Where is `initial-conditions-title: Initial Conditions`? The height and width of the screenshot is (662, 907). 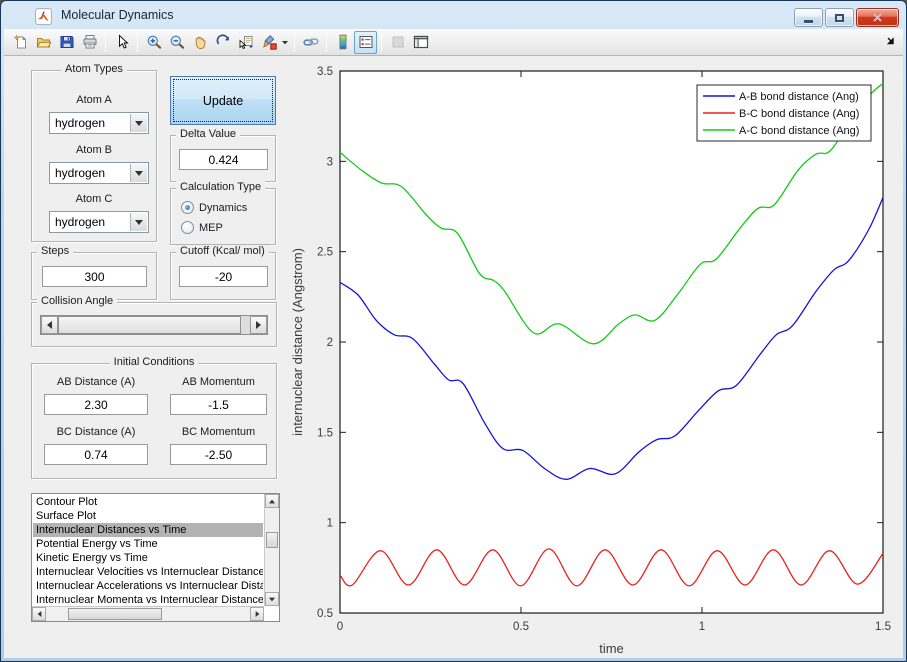
initial-conditions-title: Initial Conditions is located at coordinates (154, 362).